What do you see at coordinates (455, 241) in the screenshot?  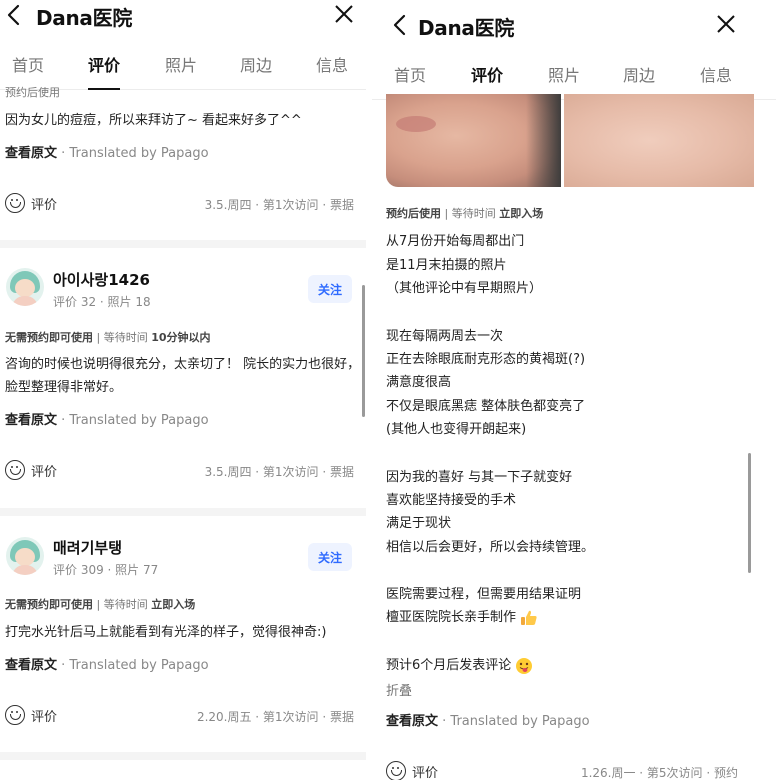 I see `review-text-line: 从7月份开始每周都出门` at bounding box center [455, 241].